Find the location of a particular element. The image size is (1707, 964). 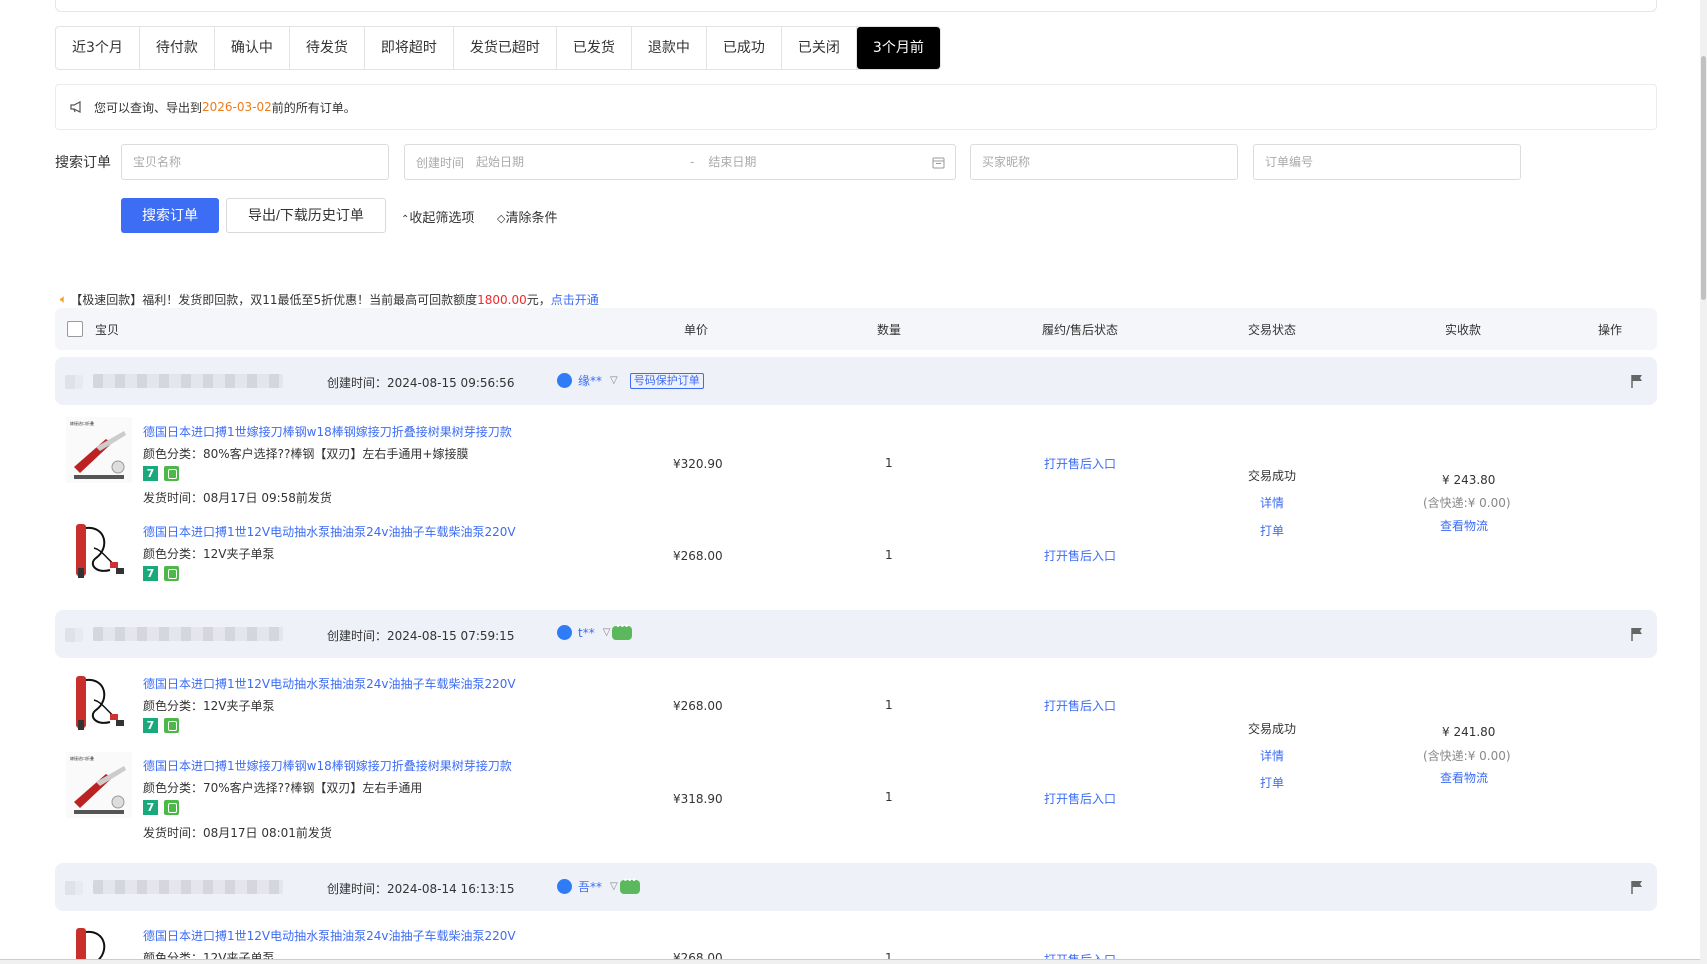

order-number-field is located at coordinates (1387, 162).